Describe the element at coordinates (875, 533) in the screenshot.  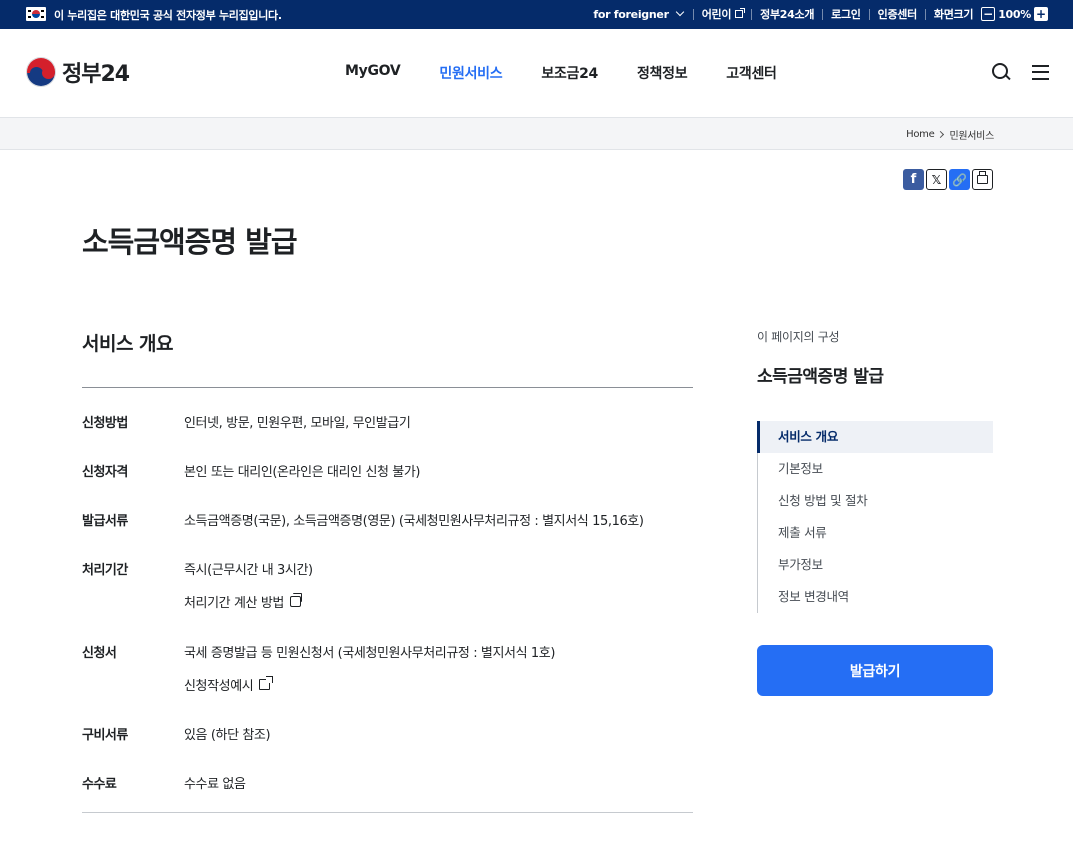
I see `toc-item-documents: 제출 서류` at that location.